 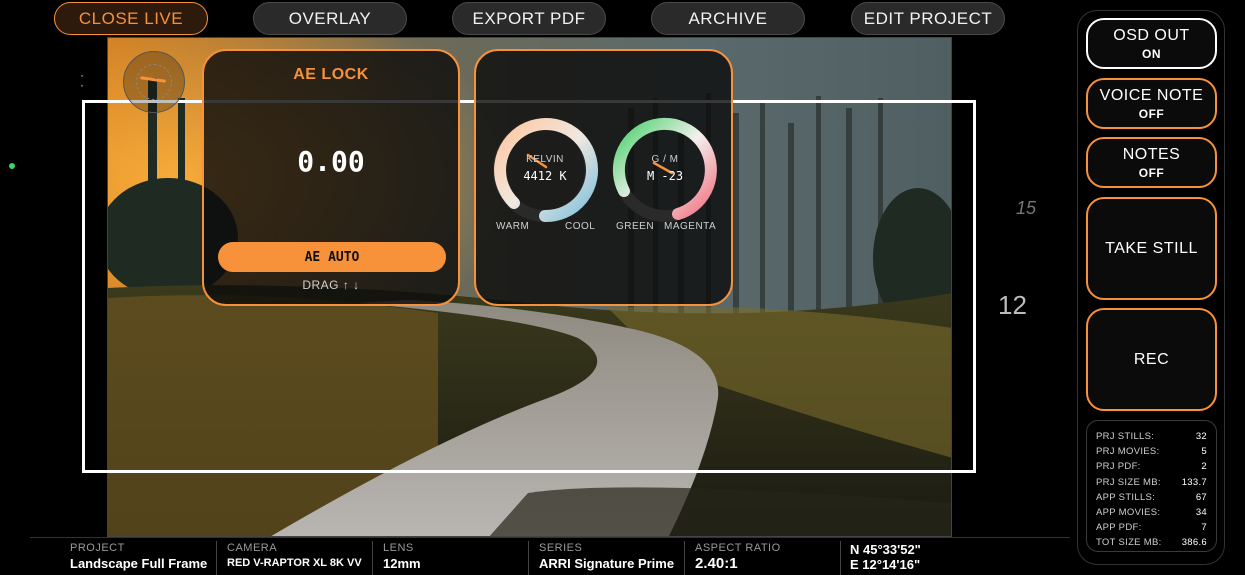 I want to click on take-still-label: TAKE STILL, so click(x=1151, y=248).